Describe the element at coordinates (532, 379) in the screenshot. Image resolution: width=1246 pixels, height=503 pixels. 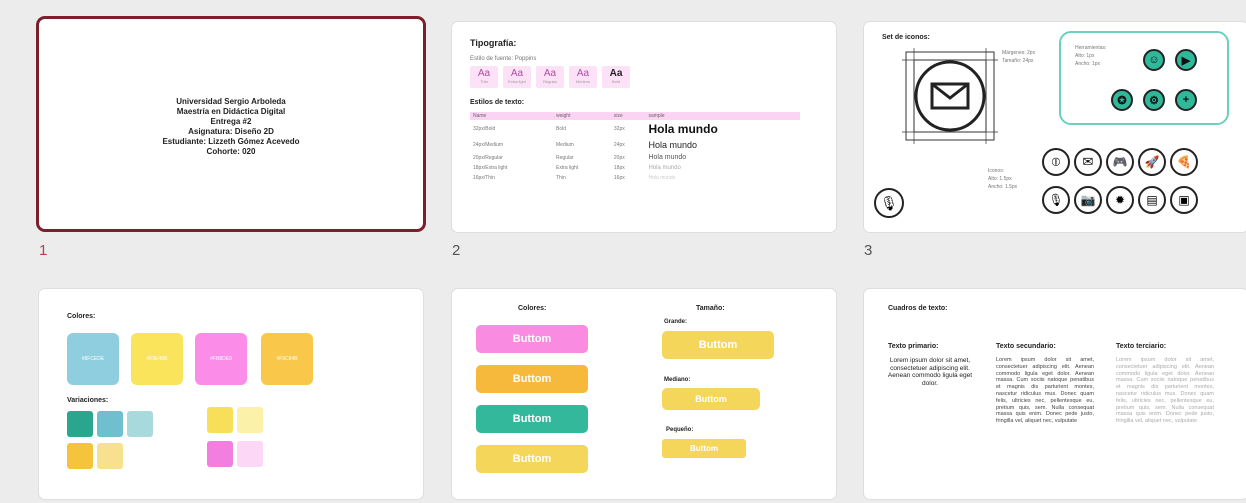
I see `button-sample-orange: Buttom` at that location.